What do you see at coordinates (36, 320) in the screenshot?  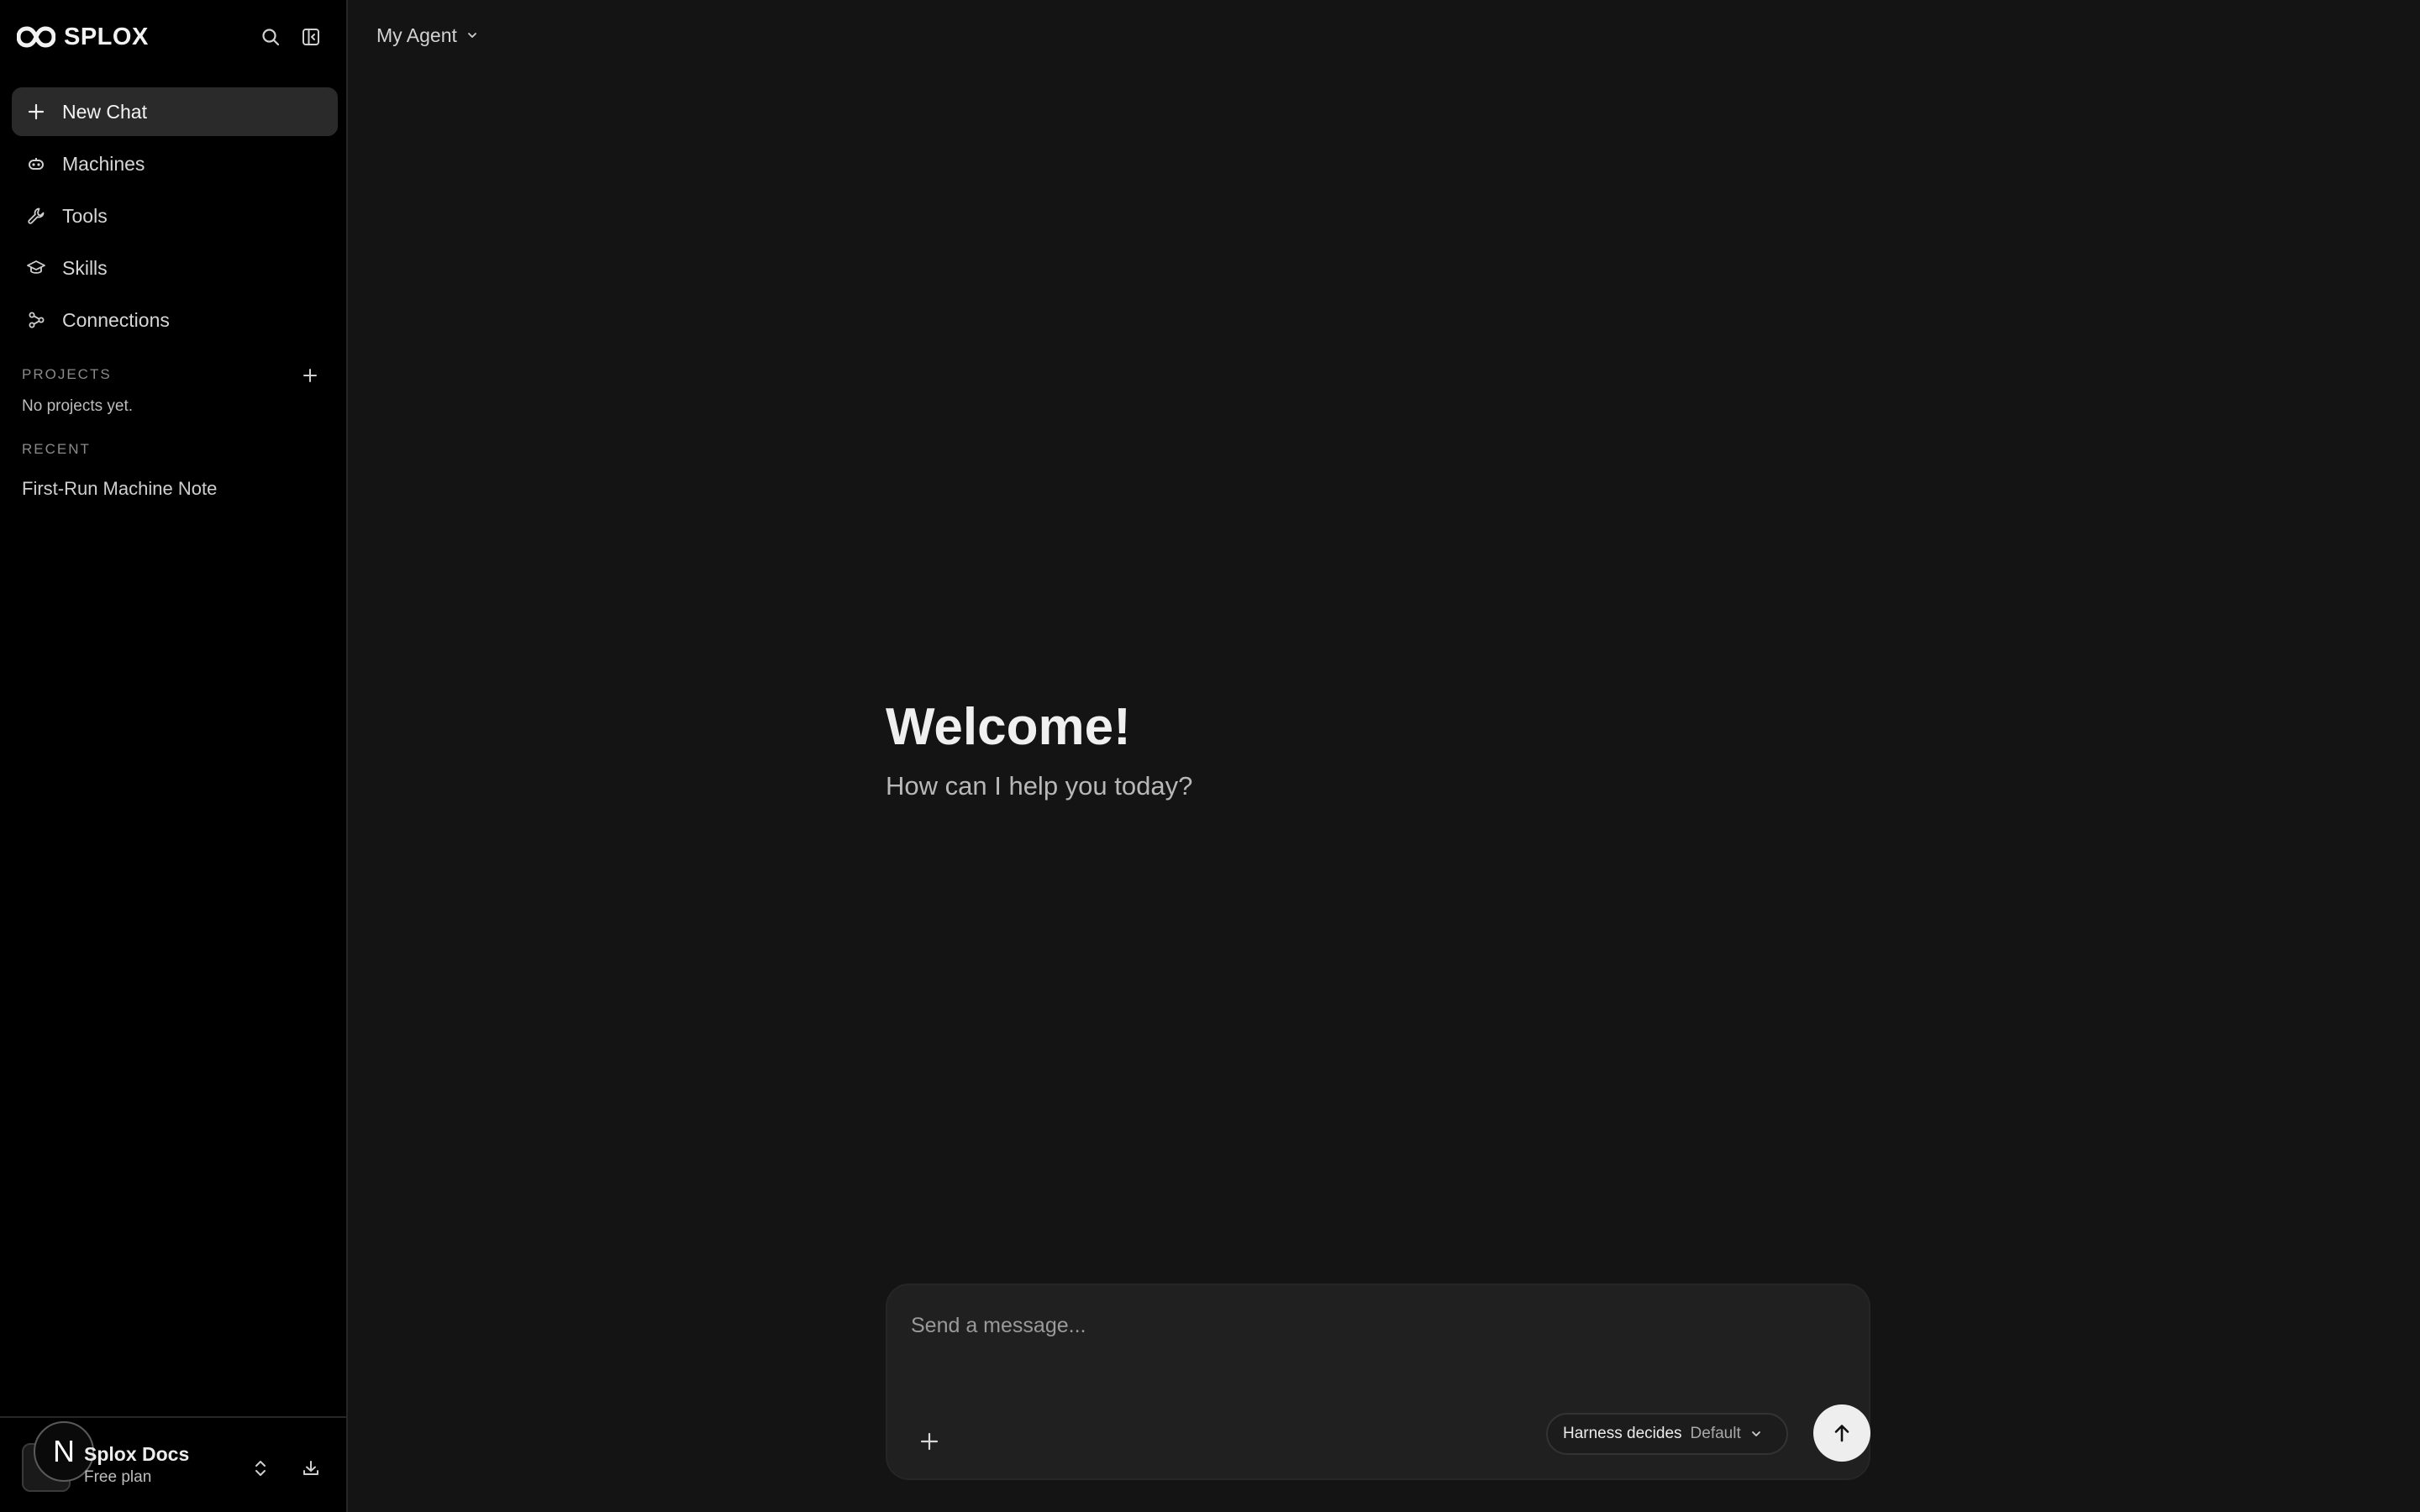 I see `connections-icon` at bounding box center [36, 320].